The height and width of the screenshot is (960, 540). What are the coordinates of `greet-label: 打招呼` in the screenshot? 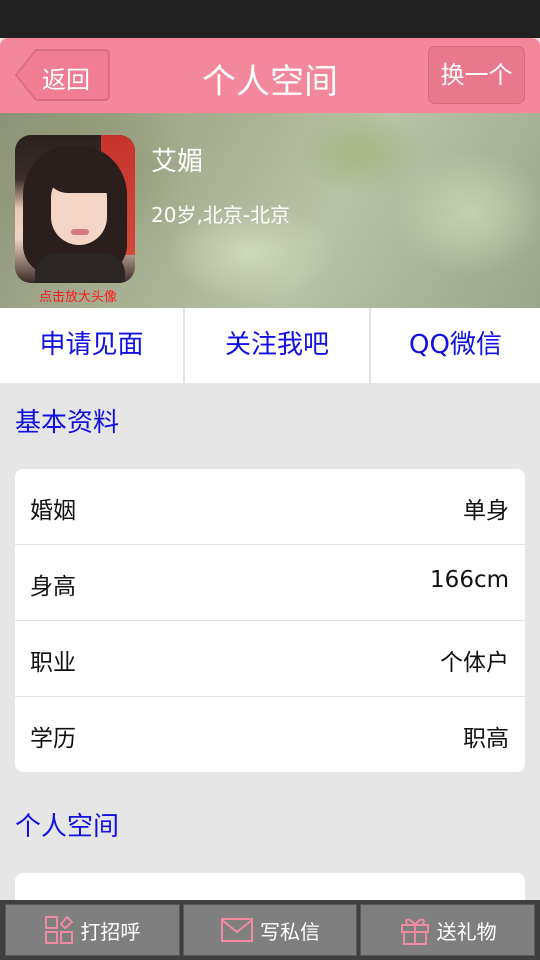 It's located at (110, 931).